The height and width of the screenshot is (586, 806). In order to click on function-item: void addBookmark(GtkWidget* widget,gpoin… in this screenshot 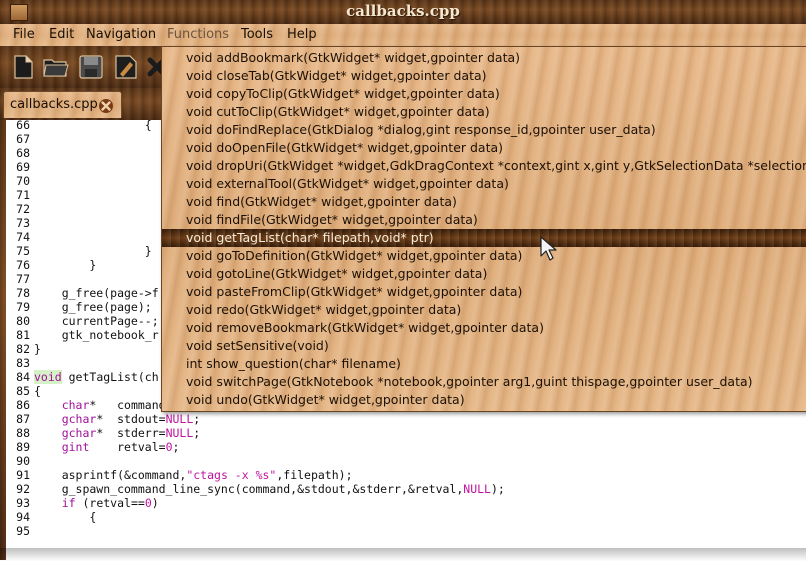, I will do `click(484, 58)`.